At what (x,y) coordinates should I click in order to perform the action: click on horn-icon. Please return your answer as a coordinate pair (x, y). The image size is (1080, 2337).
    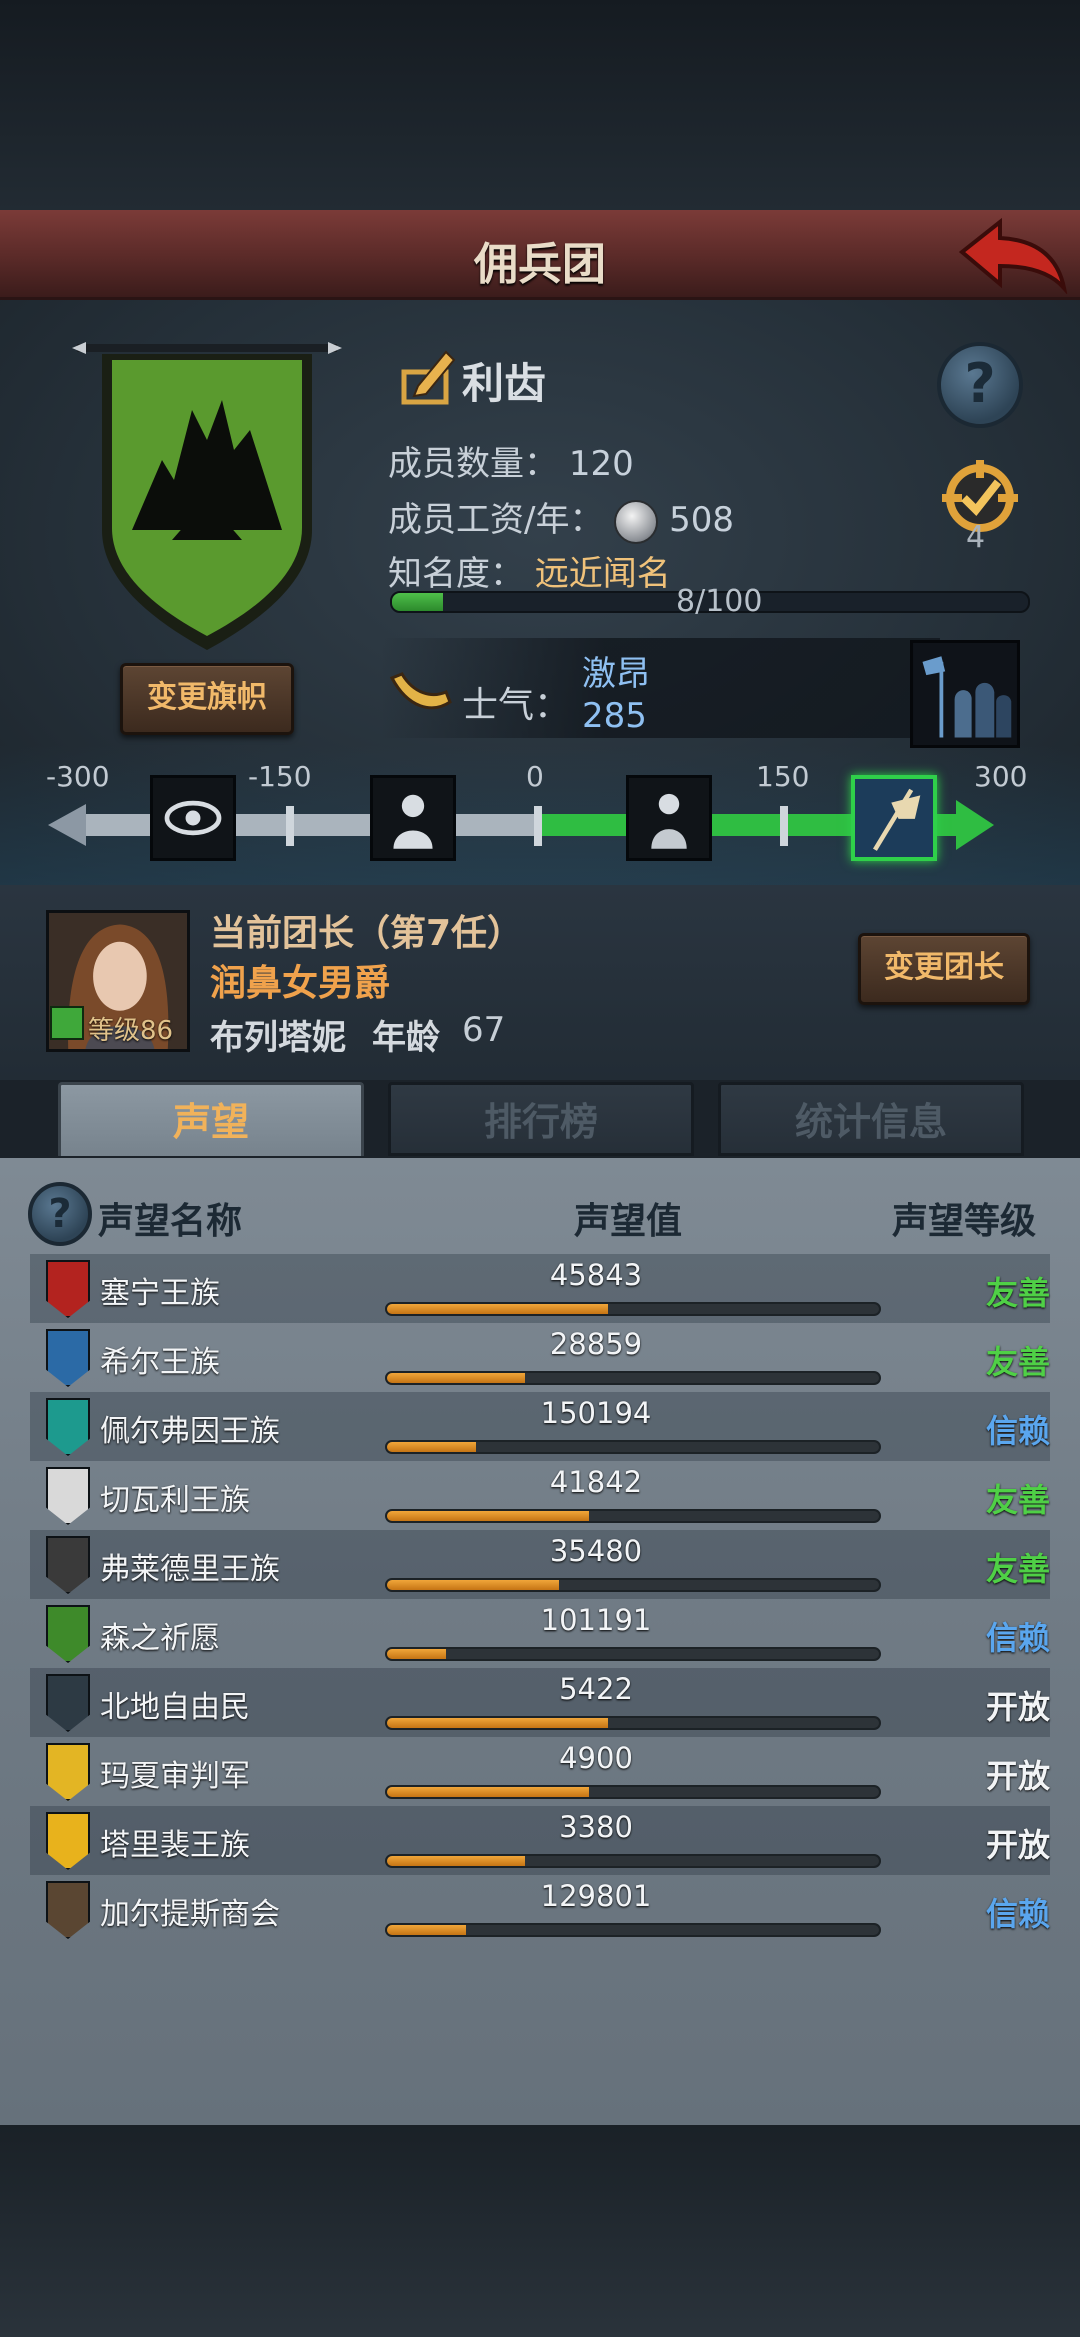
    Looking at the image, I should click on (420, 691).